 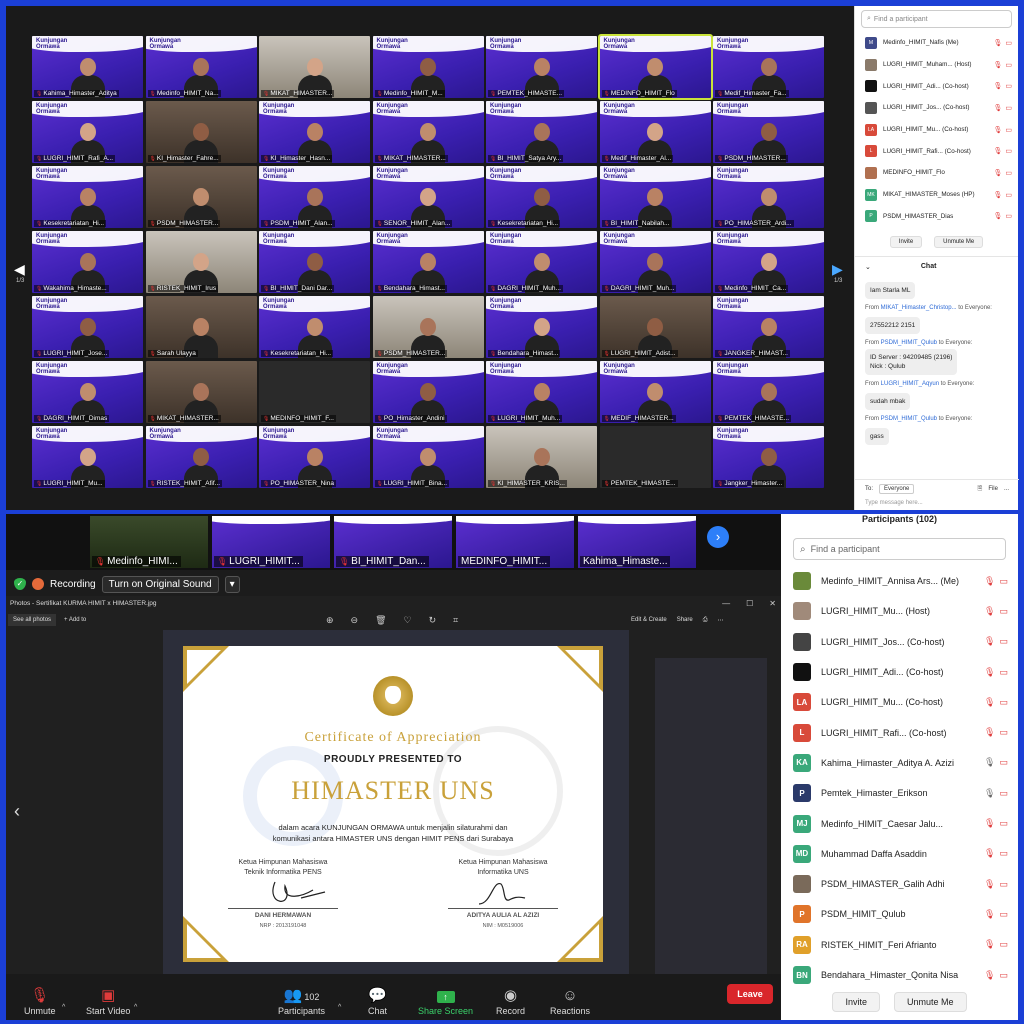 I want to click on video-tile: Sarah Ulayya, so click(x=201, y=327).